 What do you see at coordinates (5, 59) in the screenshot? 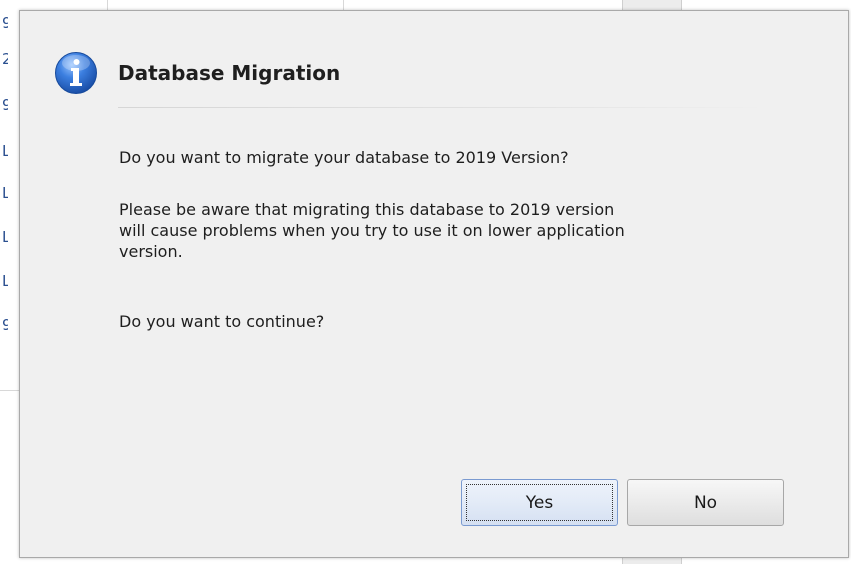
I see `background-cell: 2` at bounding box center [5, 59].